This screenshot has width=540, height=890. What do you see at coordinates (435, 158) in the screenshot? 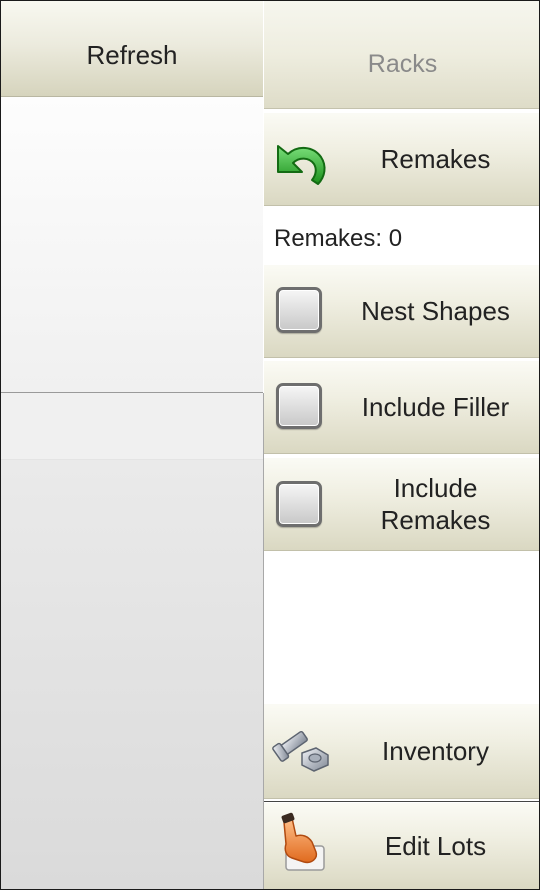
I see `remakes-label: Remakes` at bounding box center [435, 158].